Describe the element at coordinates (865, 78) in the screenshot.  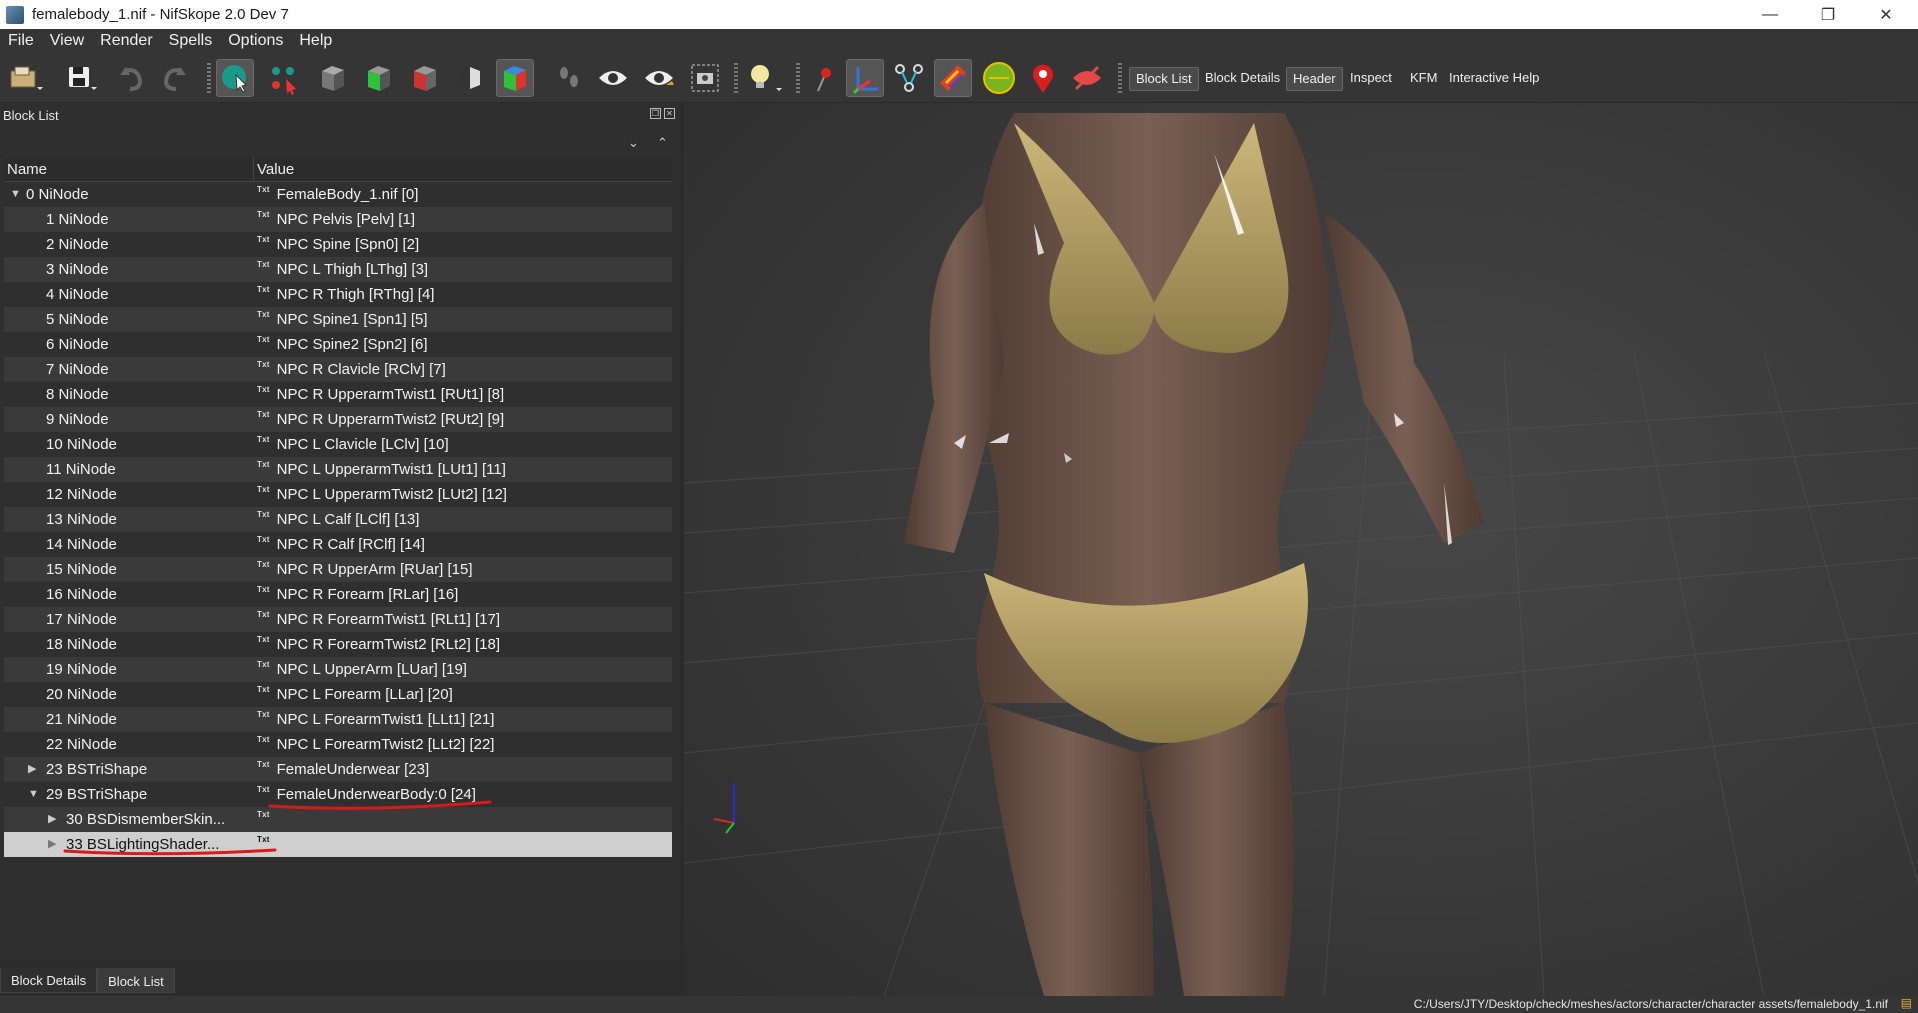
I see `axes-icon` at that location.